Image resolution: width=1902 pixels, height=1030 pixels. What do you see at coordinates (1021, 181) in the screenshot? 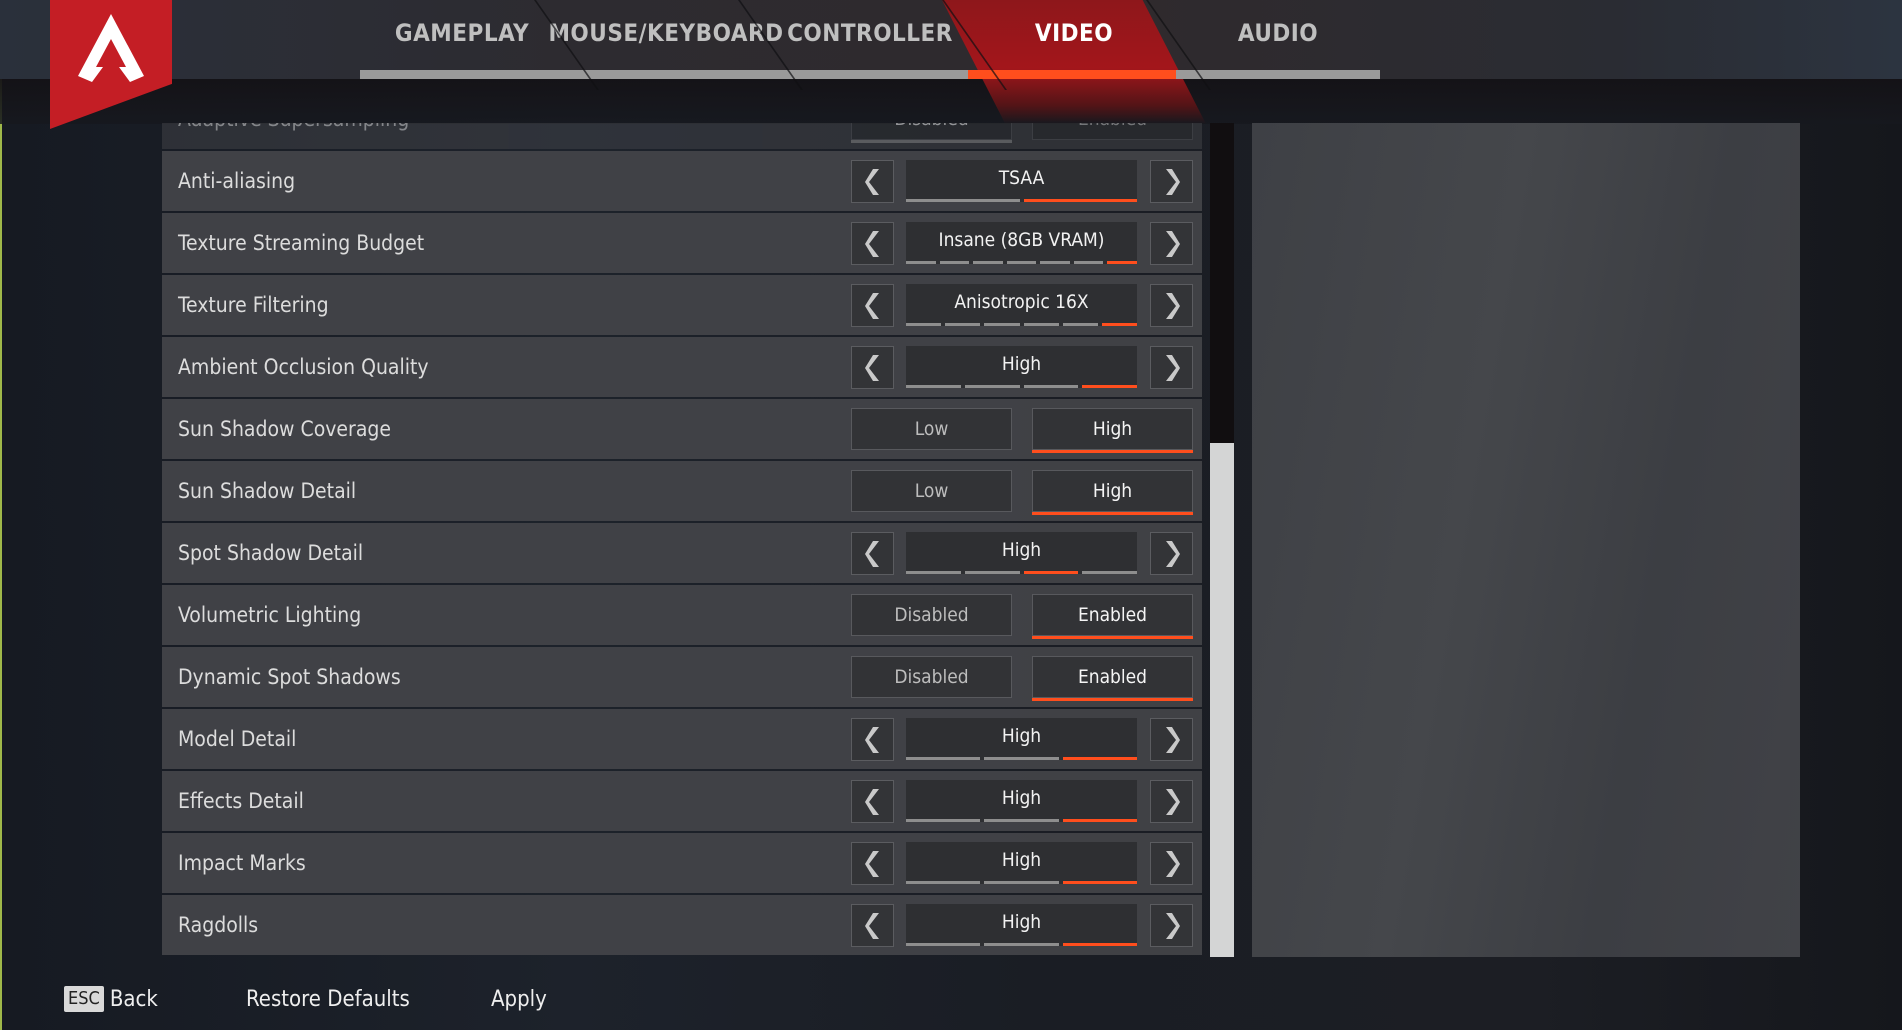
I see `option-value-selector: TSAA` at bounding box center [1021, 181].